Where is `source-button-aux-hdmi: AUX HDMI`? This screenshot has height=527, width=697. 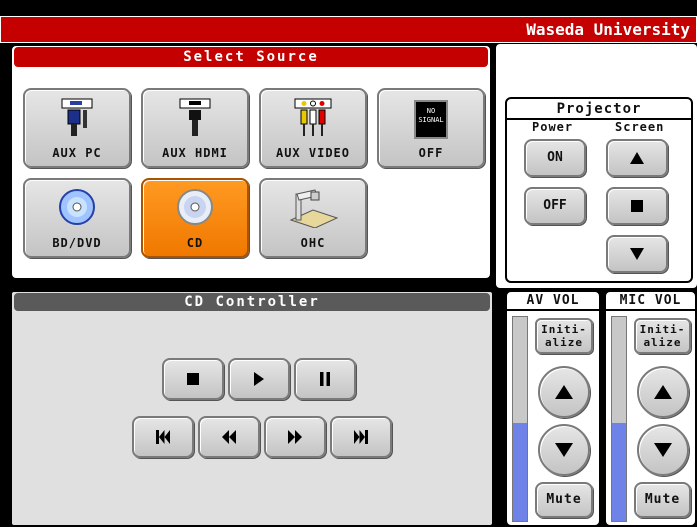
source-button-aux-hdmi: AUX HDMI is located at coordinates (195, 128).